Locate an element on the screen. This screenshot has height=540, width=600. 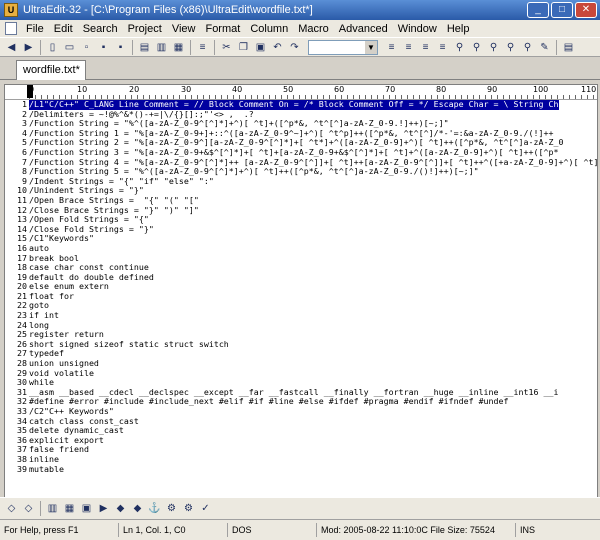
justify-icon: ≡ is located at coordinates (442, 47).